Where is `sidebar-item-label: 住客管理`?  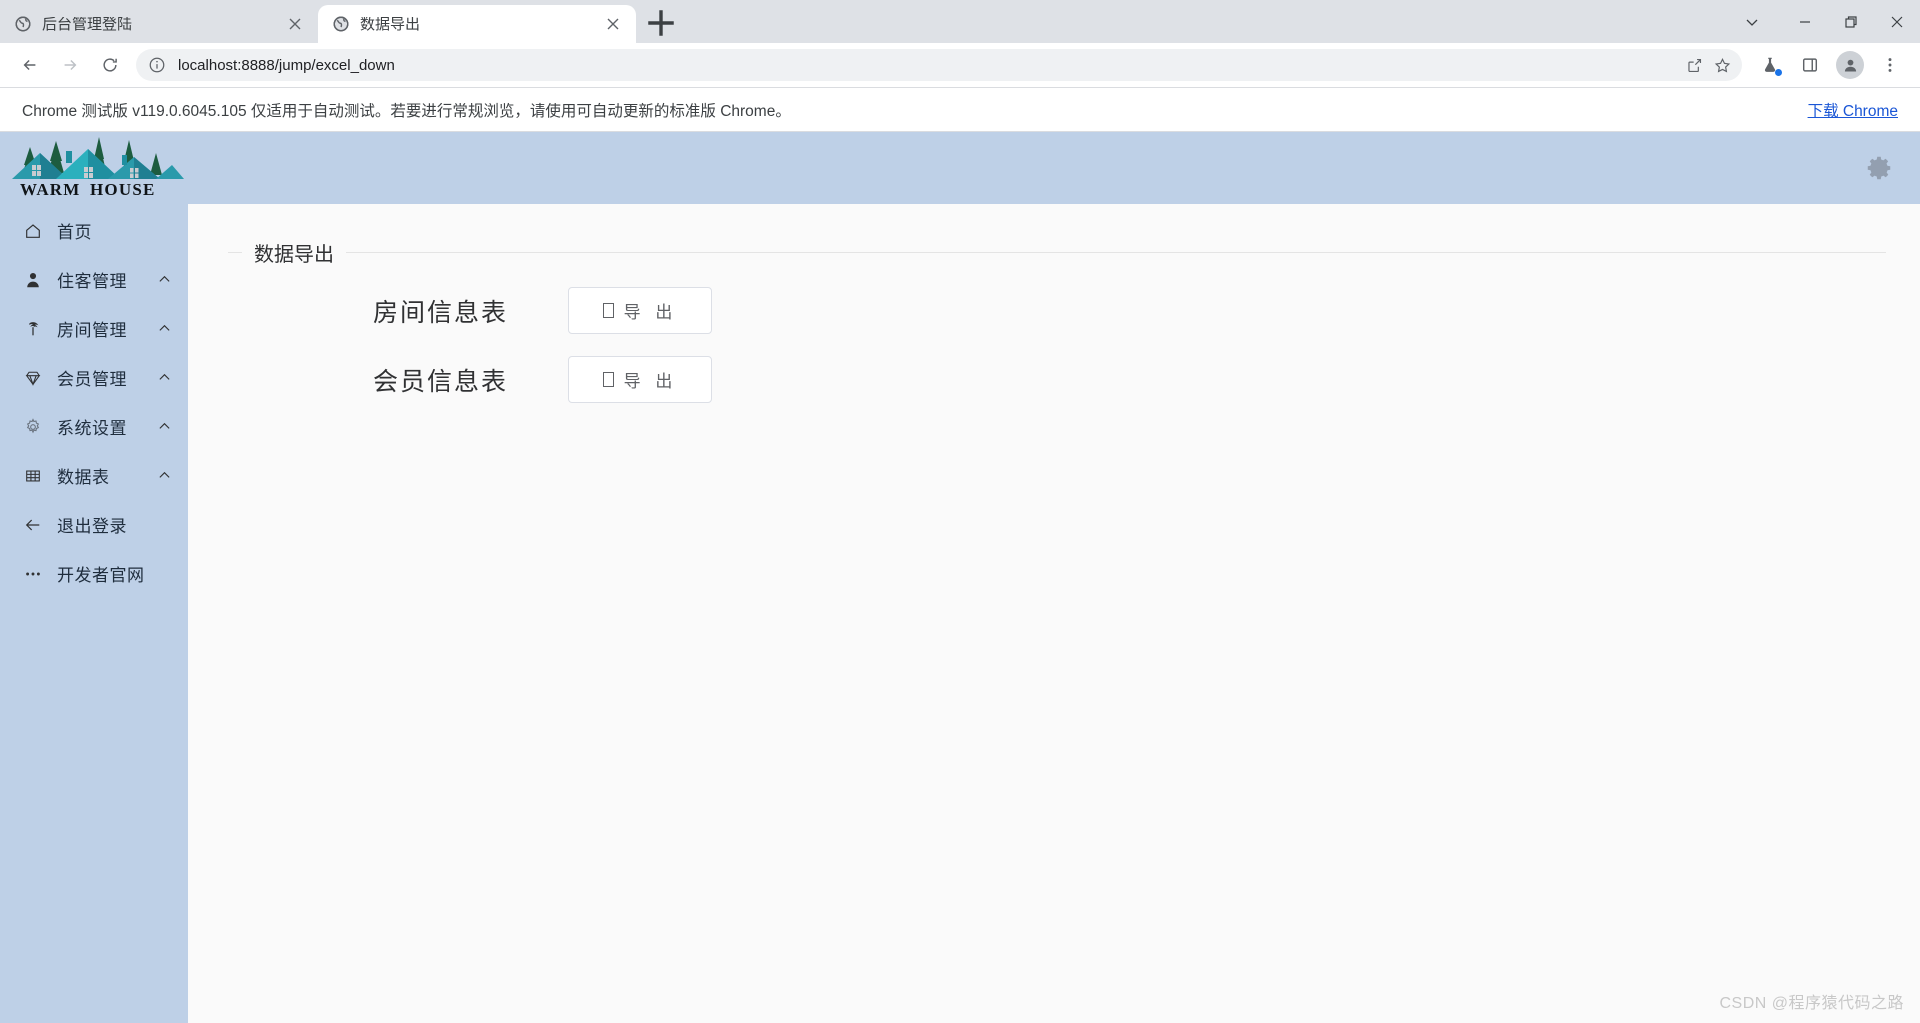
sidebar-item-label: 住客管理 is located at coordinates (92, 281).